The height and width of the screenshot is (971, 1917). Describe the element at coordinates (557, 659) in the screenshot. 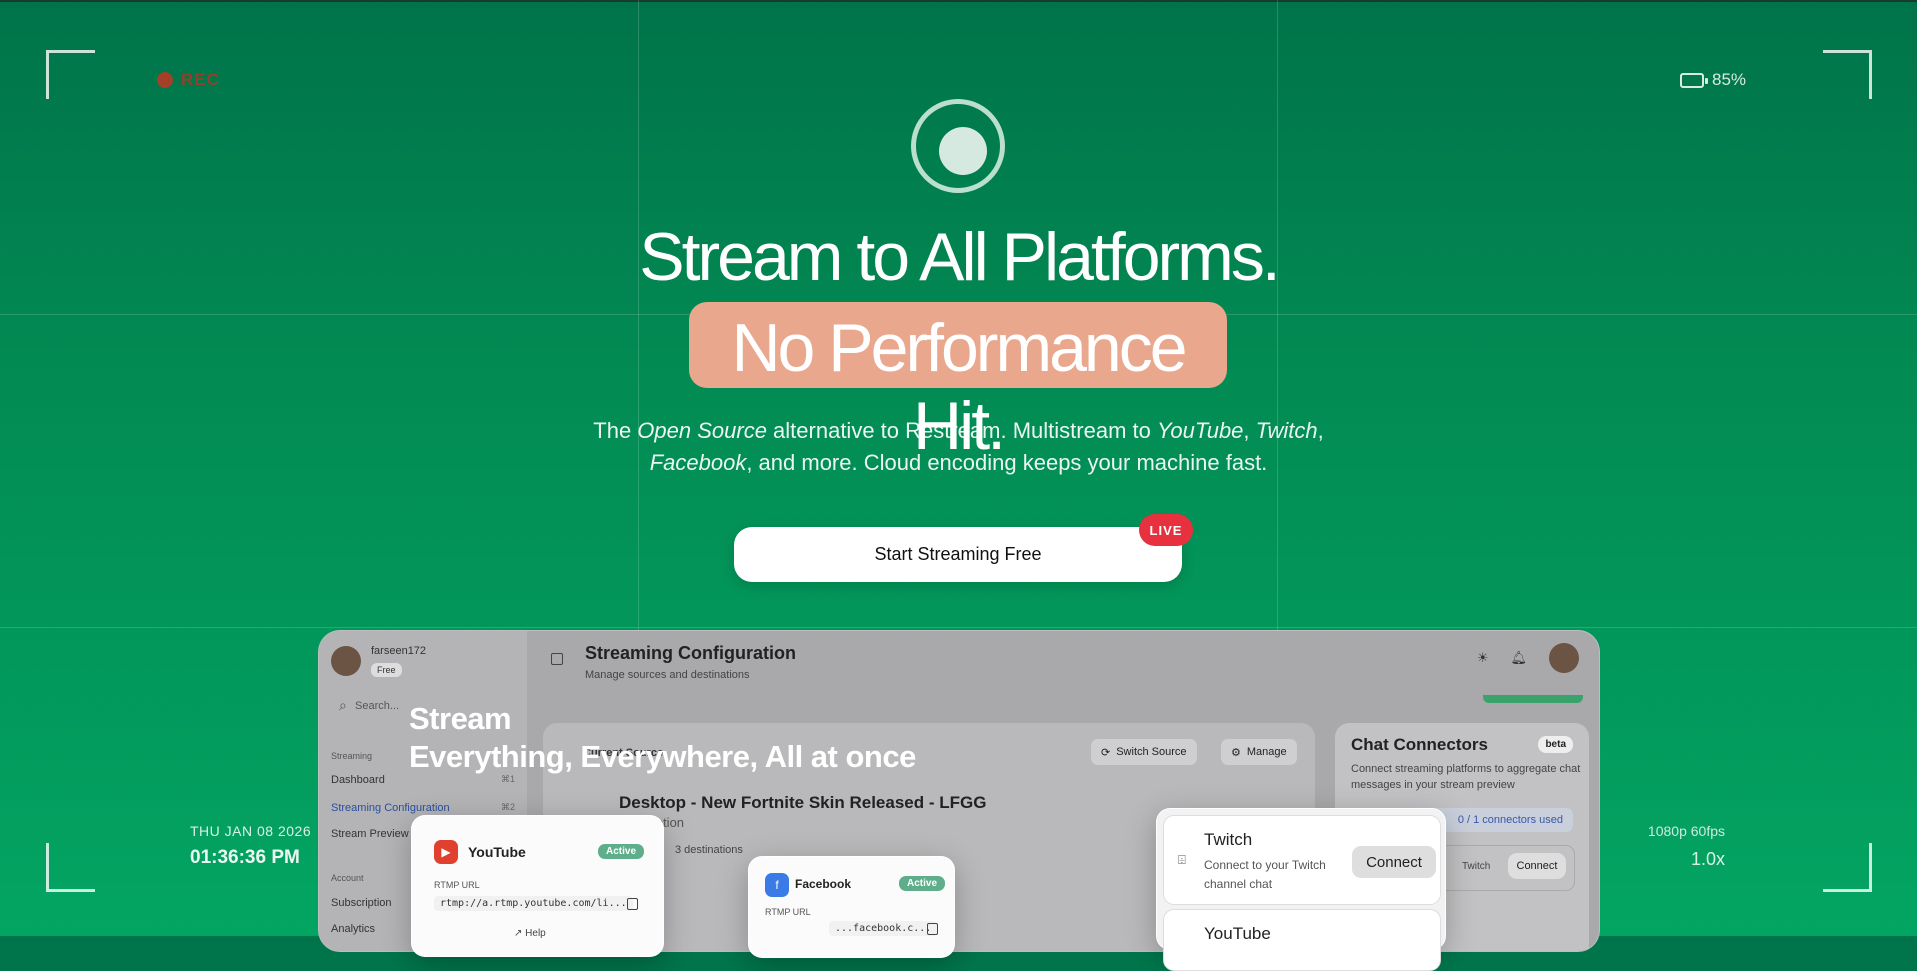

I see `sidebar-toggle-icon` at that location.